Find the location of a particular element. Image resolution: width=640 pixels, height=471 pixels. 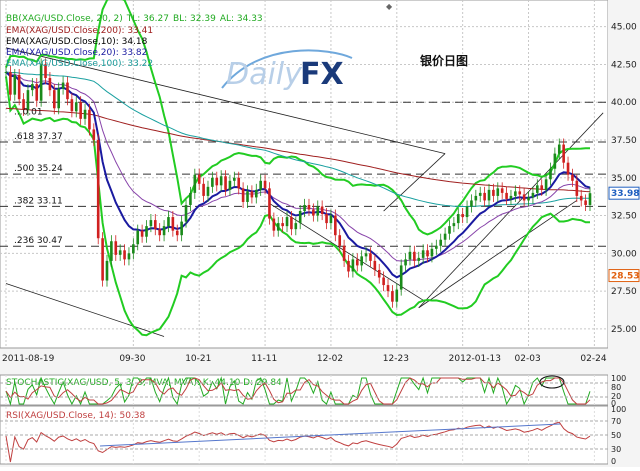

rsi-tick-100: 100 is located at coordinates (618, 409).